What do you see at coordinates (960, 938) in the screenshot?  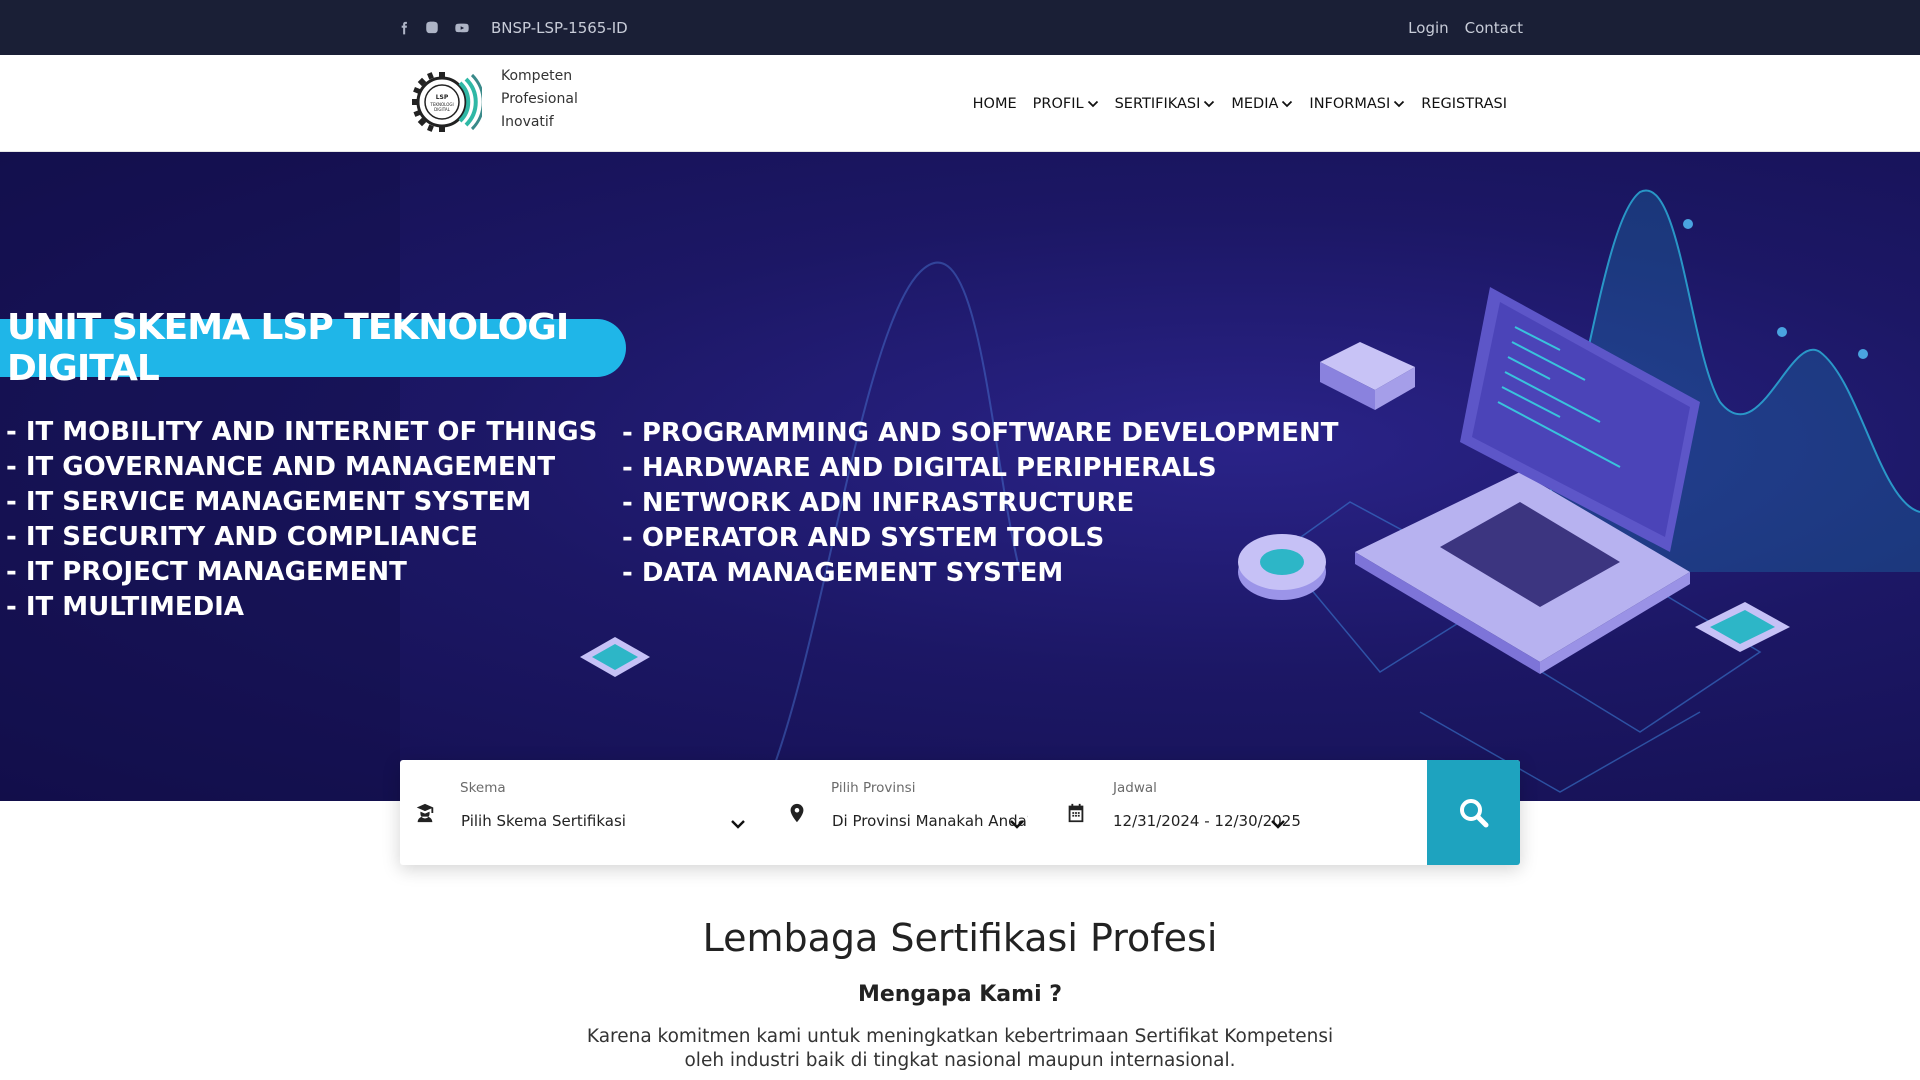 I see `page-title: Lembaga Sertifikasi Profesi` at bounding box center [960, 938].